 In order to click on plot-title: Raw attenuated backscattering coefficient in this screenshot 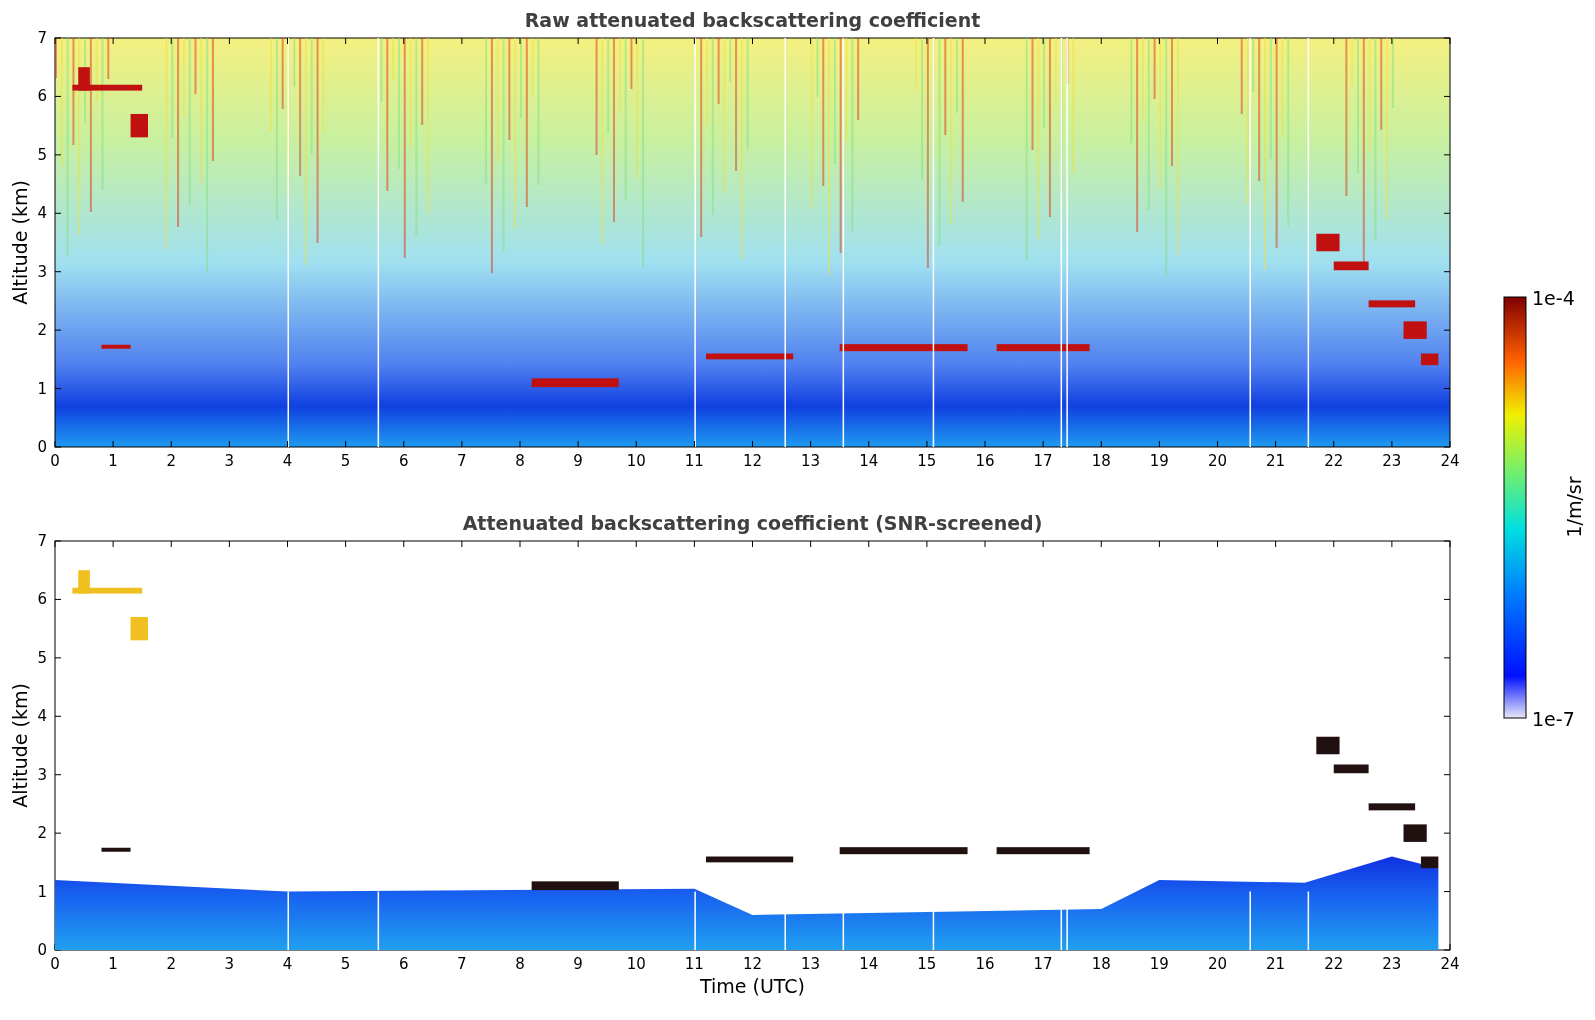, I will do `click(752, 20)`.